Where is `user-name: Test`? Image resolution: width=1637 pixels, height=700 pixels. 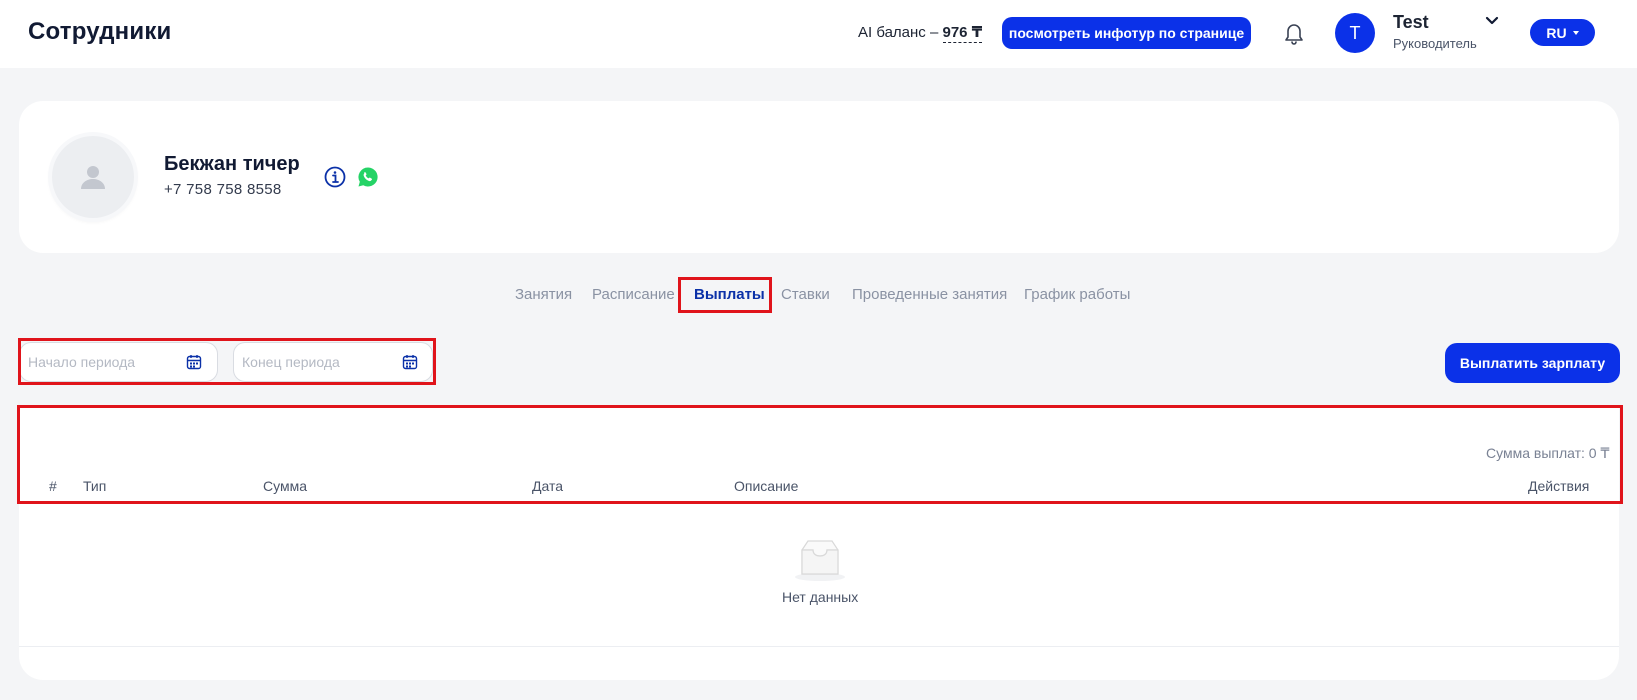
user-name: Test is located at coordinates (1411, 22).